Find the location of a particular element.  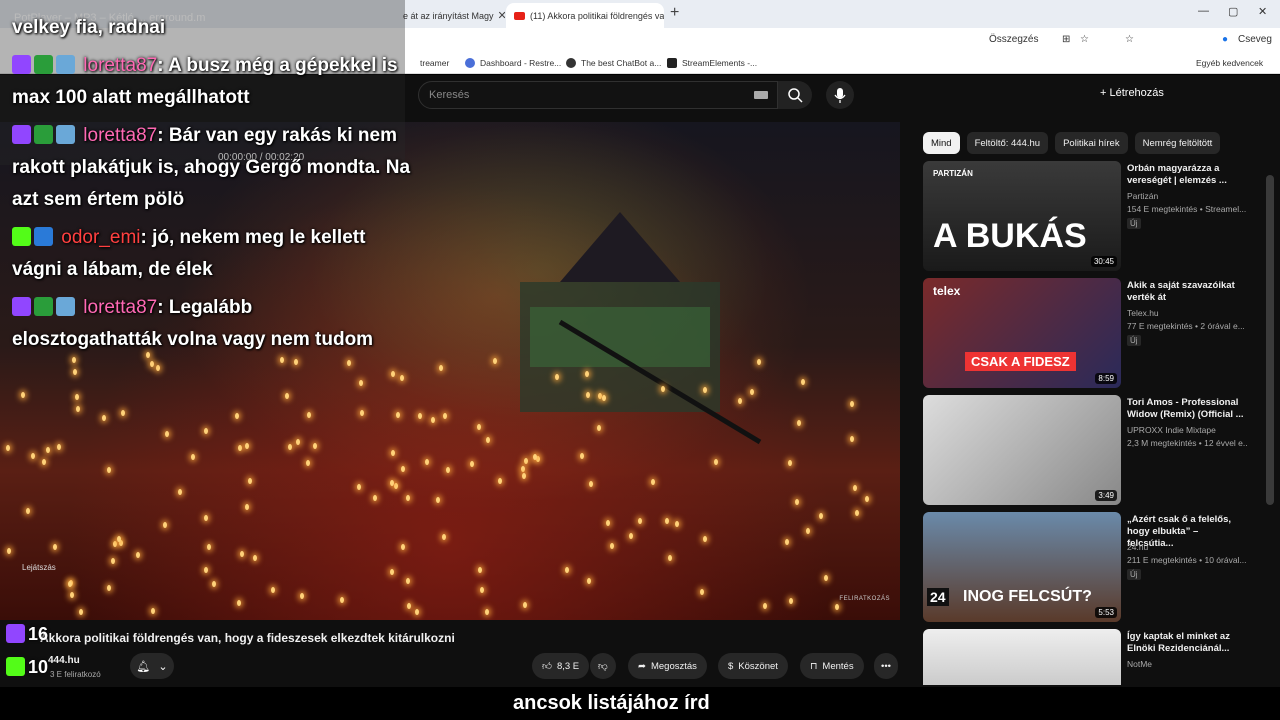

video-thumbnail: telex CSAK A FIDESZ 8:59 is located at coordinates (1022, 333).